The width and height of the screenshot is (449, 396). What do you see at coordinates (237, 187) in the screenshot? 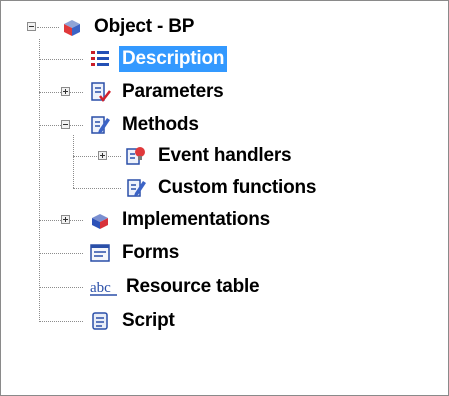
I see `tree-item-label: Custom functions` at bounding box center [237, 187].